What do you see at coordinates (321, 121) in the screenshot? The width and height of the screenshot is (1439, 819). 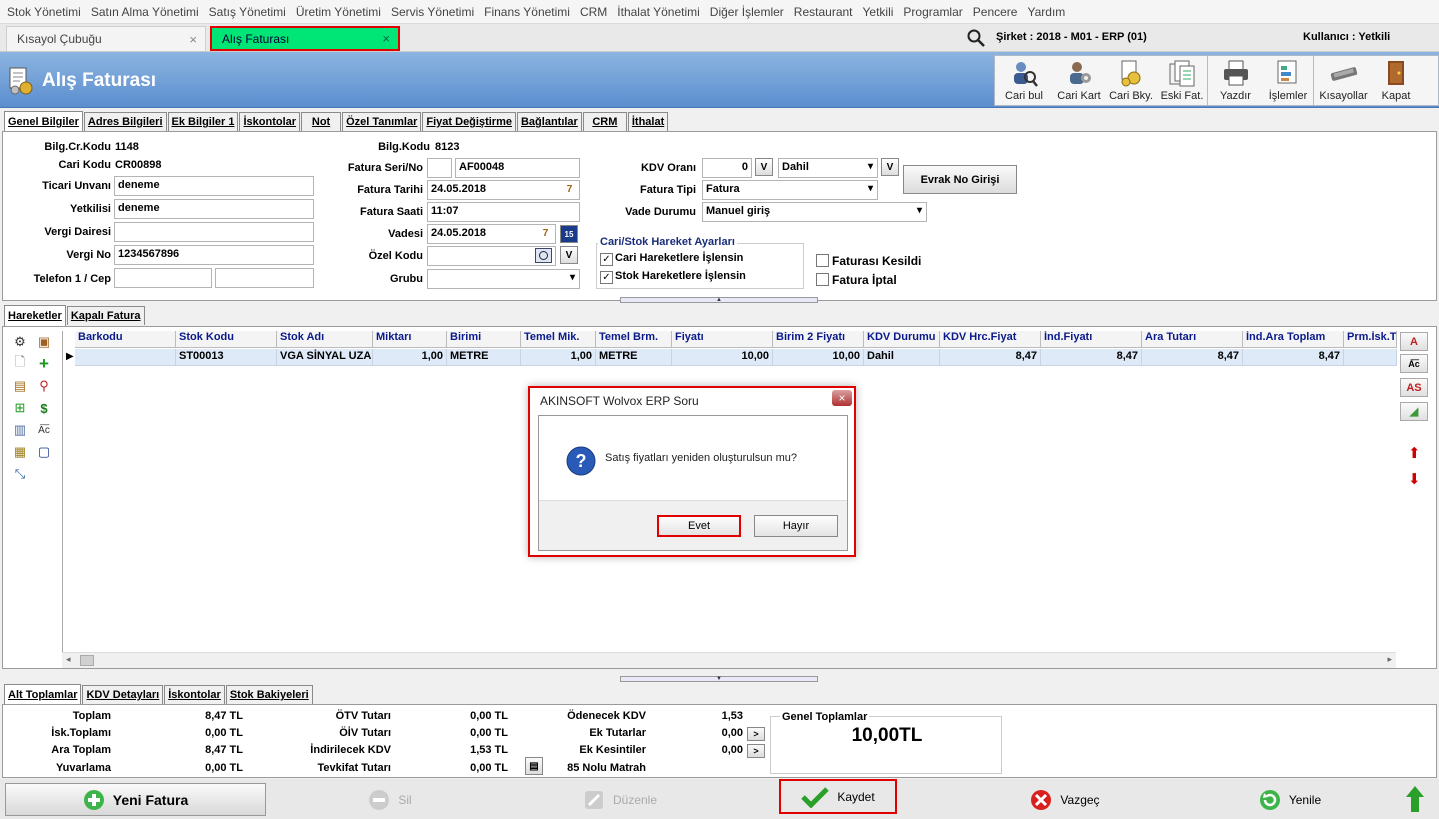 I see `tab-not: Not` at bounding box center [321, 121].